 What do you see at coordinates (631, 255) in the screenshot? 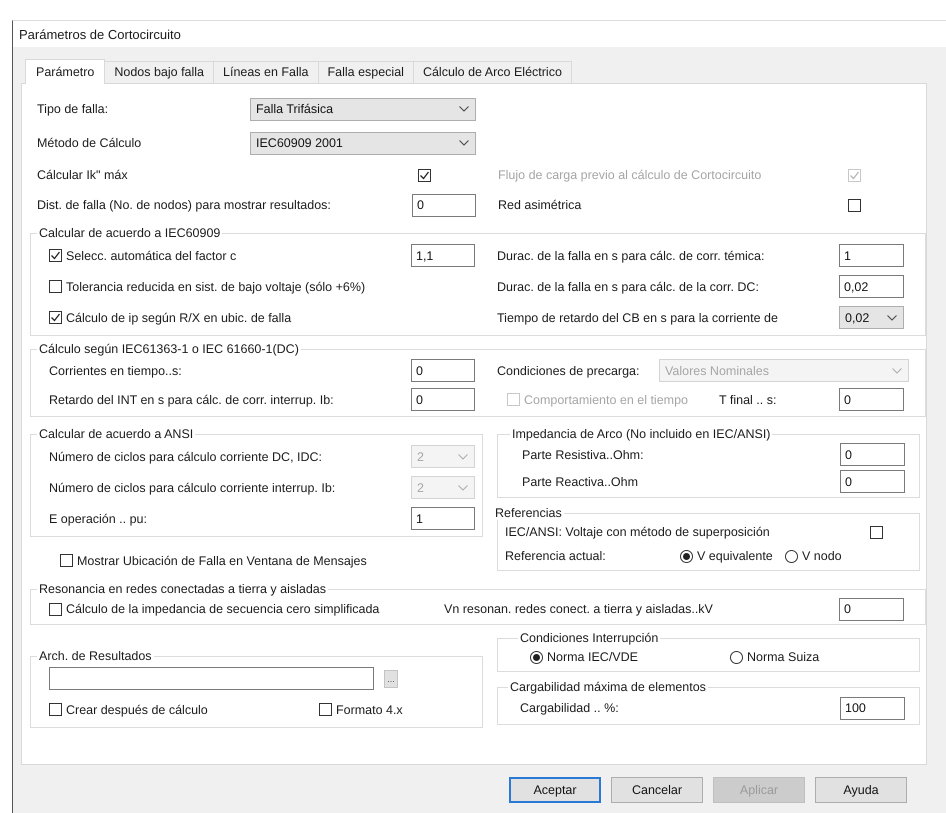
I see `field-label: Durac. de la falla en s para cálc. de corr. témica:` at bounding box center [631, 255].